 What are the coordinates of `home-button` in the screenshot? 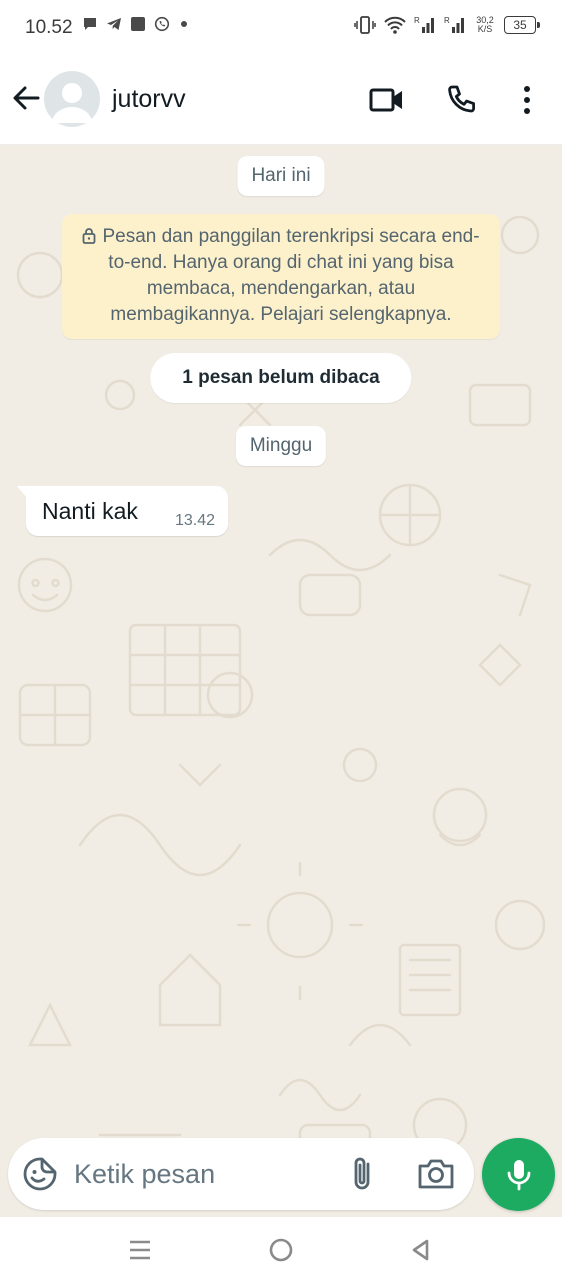 It's located at (281, 1250).